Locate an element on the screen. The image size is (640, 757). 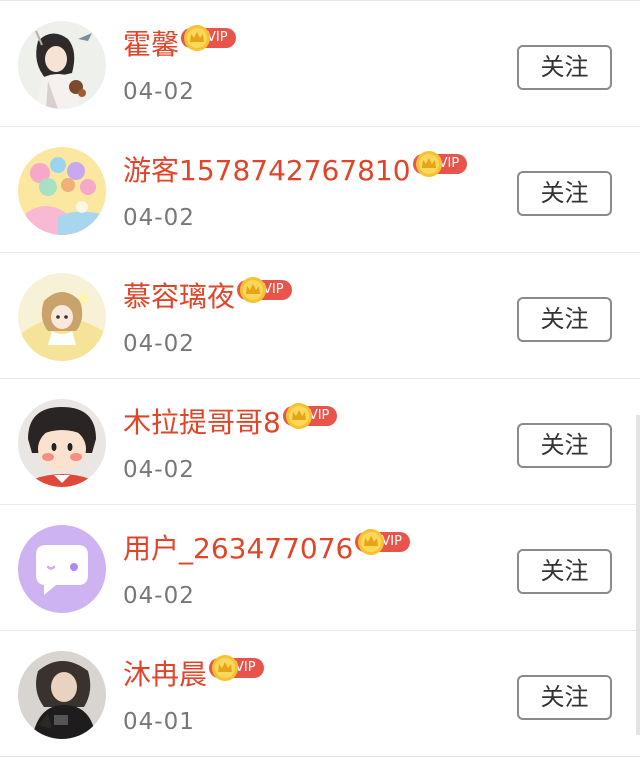
name-line: 沐冉晨 VIP is located at coordinates (193, 675).